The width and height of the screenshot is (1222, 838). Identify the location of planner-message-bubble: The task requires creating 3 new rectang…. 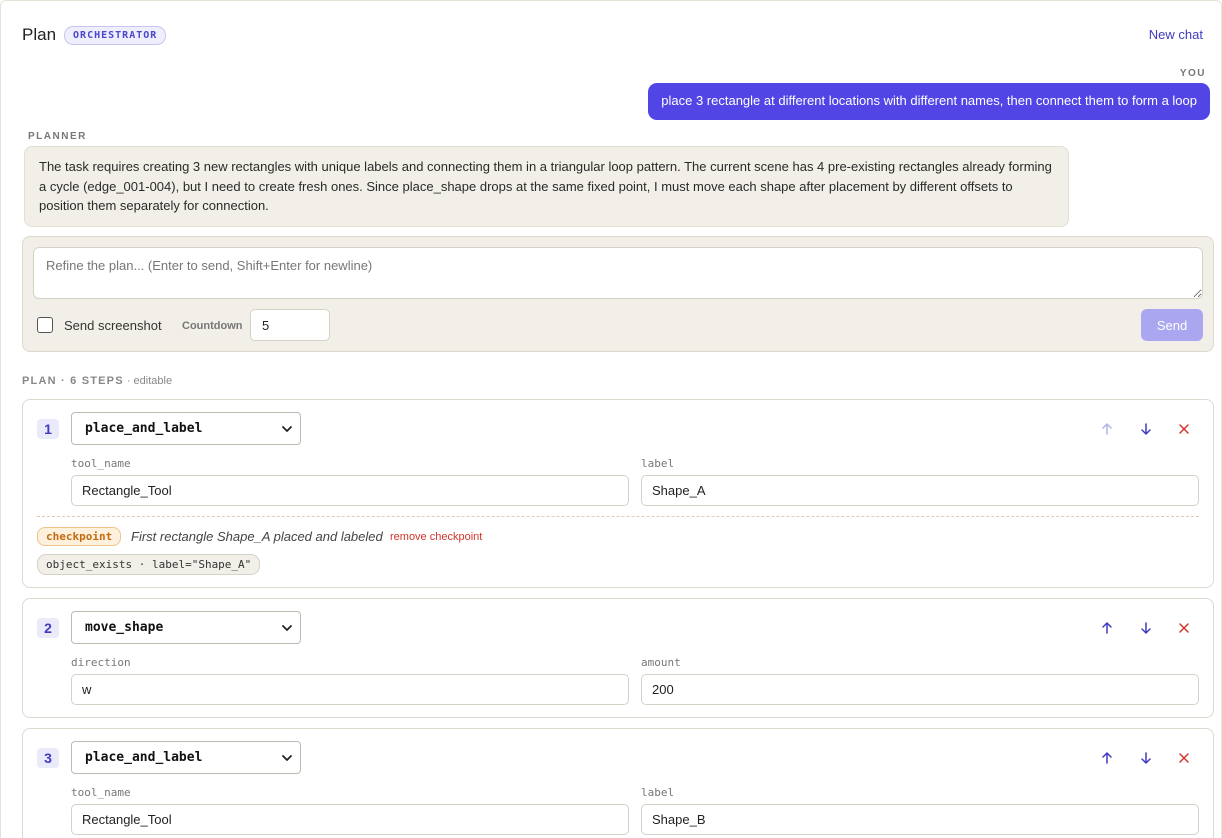
(546, 186).